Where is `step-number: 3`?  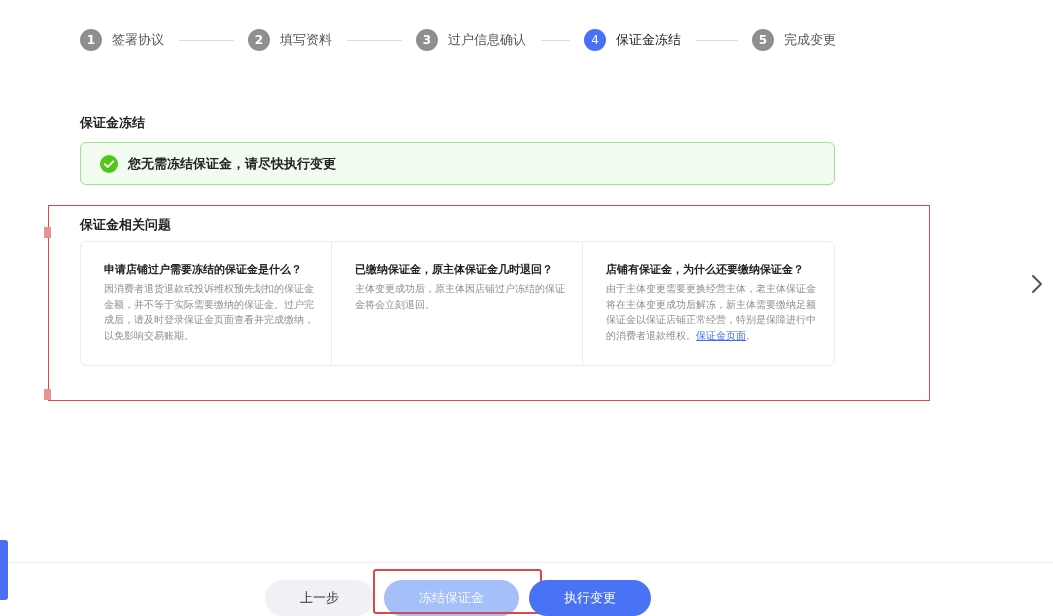 step-number: 3 is located at coordinates (427, 40).